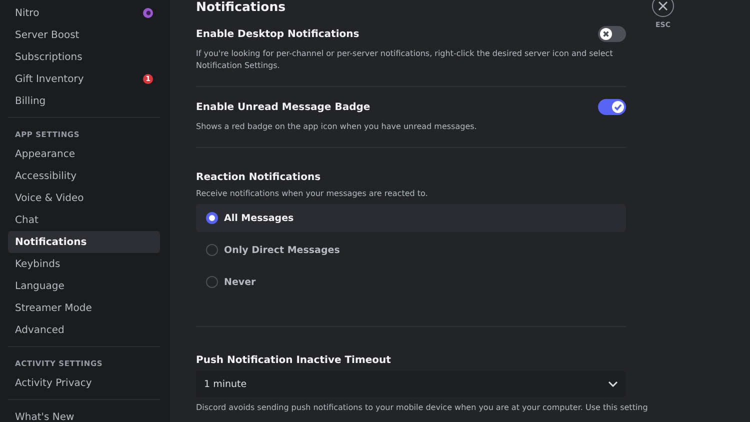  Describe the element at coordinates (405, 60) in the screenshot. I see `setting-description: If you're looking for per-channel or per-server notifications, right-click the desired server icon and select Notification Settings.` at that location.